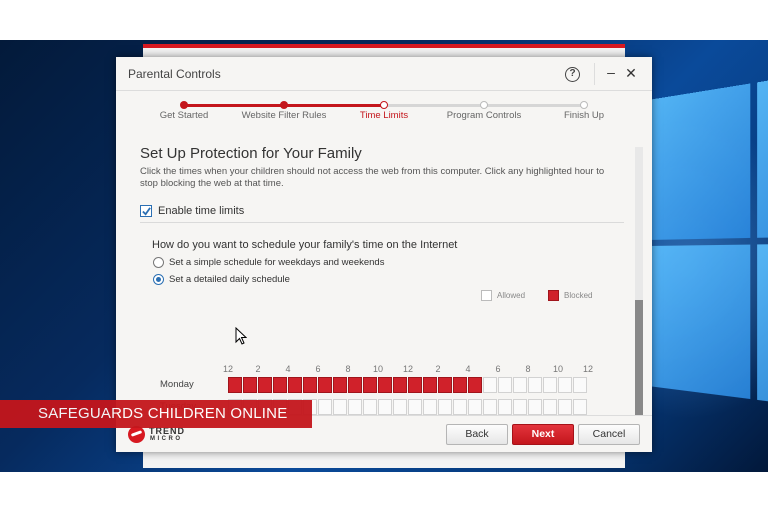 The width and height of the screenshot is (768, 512). I want to click on trend-micro-ball-icon, so click(136, 434).